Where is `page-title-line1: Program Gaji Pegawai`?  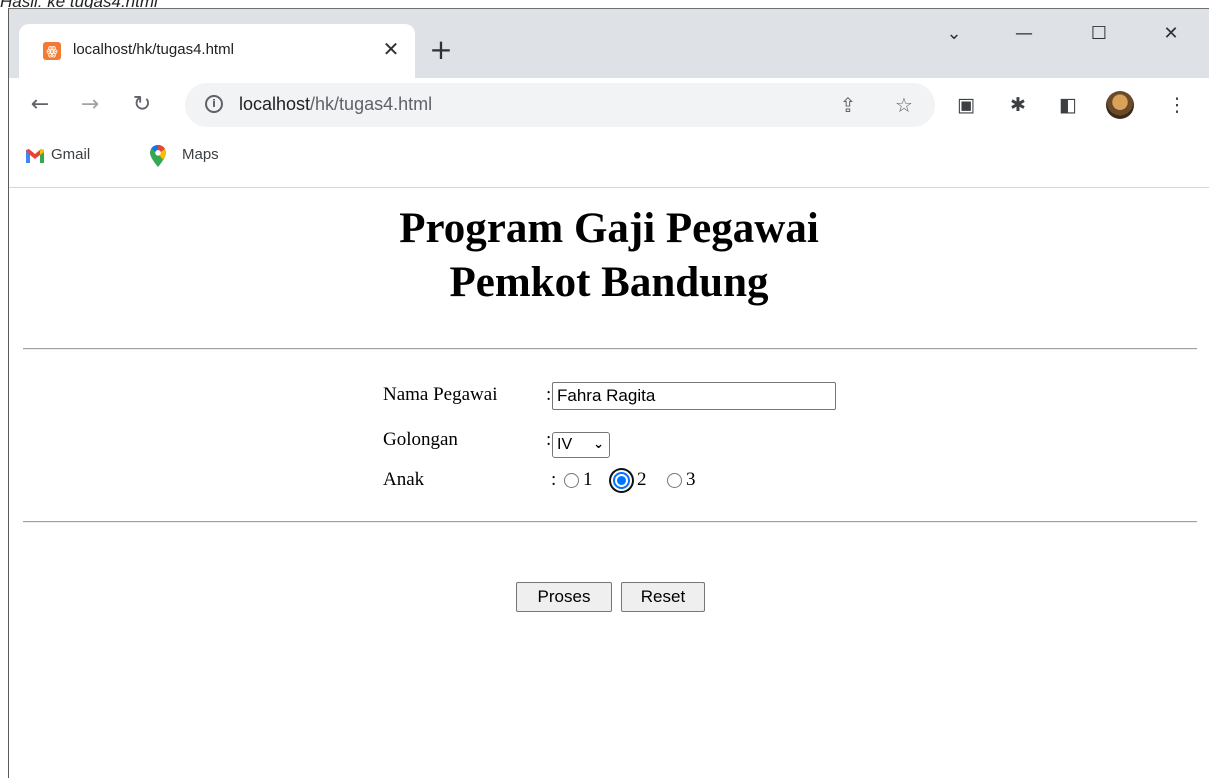 page-title-line1: Program Gaji Pegawai is located at coordinates (609, 228).